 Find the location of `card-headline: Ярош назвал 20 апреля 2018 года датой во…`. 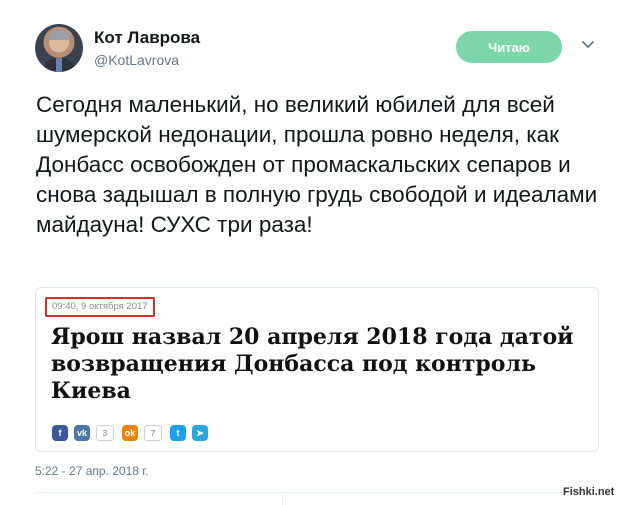

card-headline: Ярош назвал 20 апреля 2018 года датой во… is located at coordinates (321, 364).